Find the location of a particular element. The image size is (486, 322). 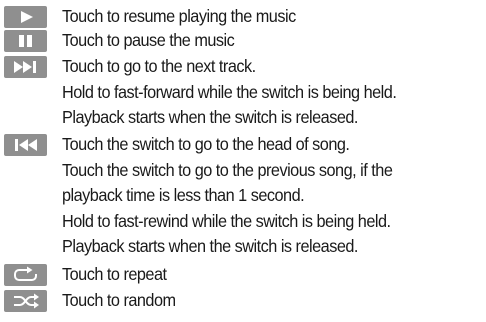

skip-next-icon is located at coordinates (25, 67).